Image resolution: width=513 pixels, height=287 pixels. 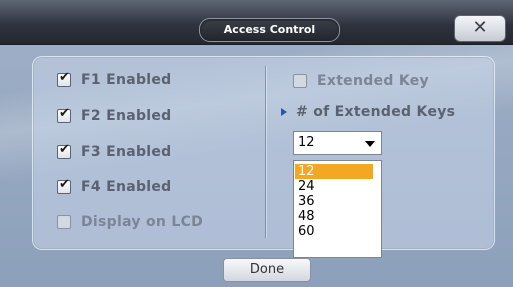 What do you see at coordinates (64, 114) in the screenshot?
I see `f2-enabled-checkbox` at bounding box center [64, 114].